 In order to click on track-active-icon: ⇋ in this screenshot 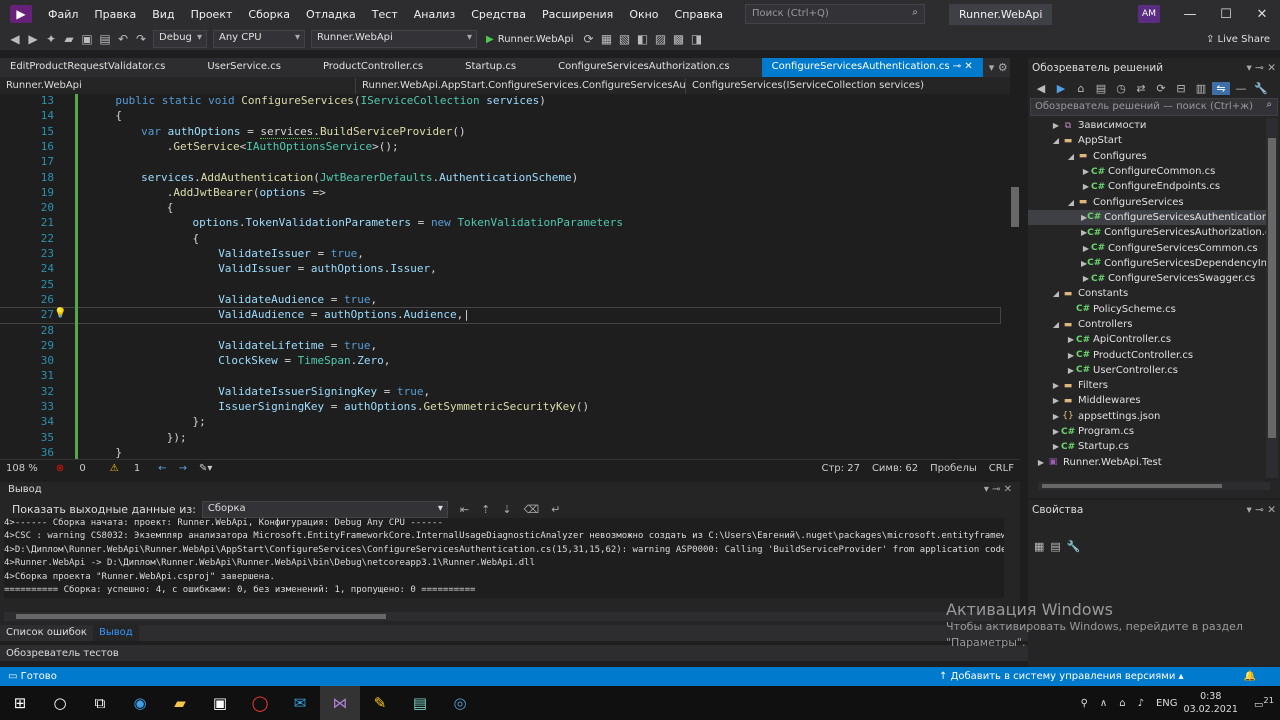, I will do `click(1221, 88)`.